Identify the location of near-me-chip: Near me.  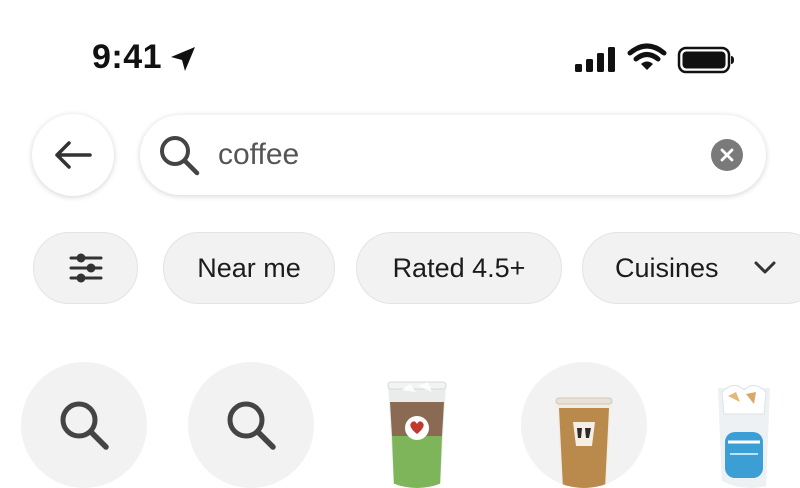
(249, 268).